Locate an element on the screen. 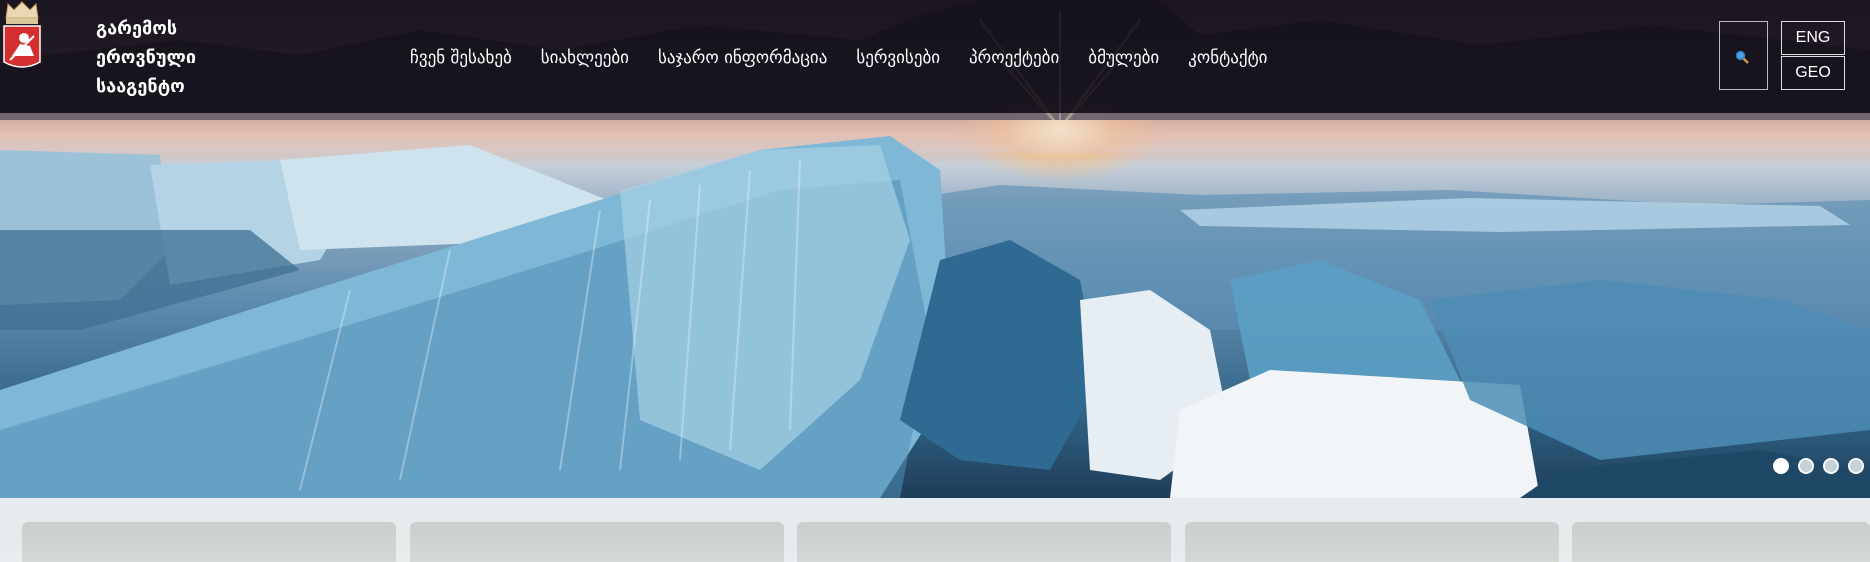  nav-item-public-info: საჯარო ინფორმაცია is located at coordinates (742, 58).